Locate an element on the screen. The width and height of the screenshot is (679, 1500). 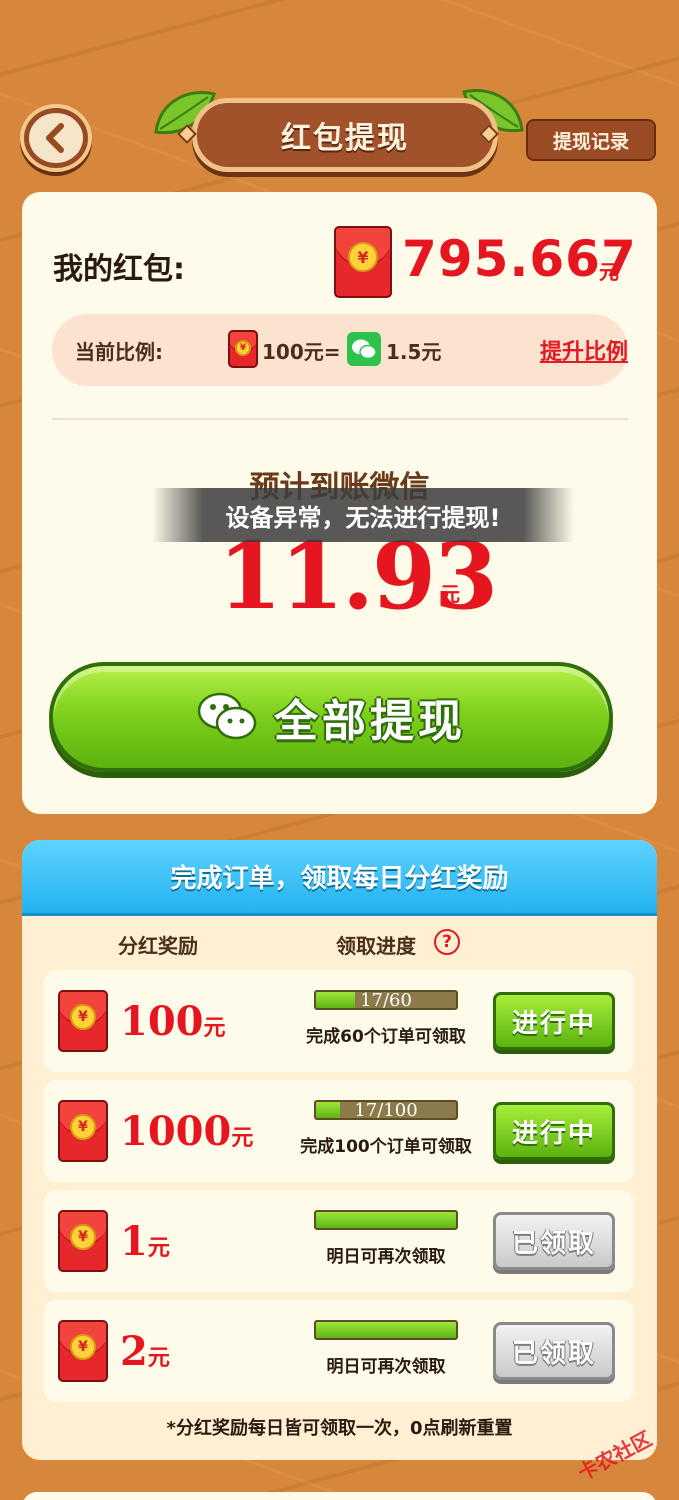
red-envelope-small-icon: ¥ is located at coordinates (243, 349).